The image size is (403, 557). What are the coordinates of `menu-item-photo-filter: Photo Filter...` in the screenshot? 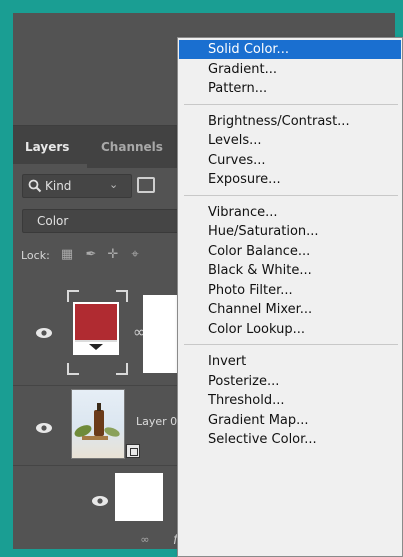 It's located at (290, 290).